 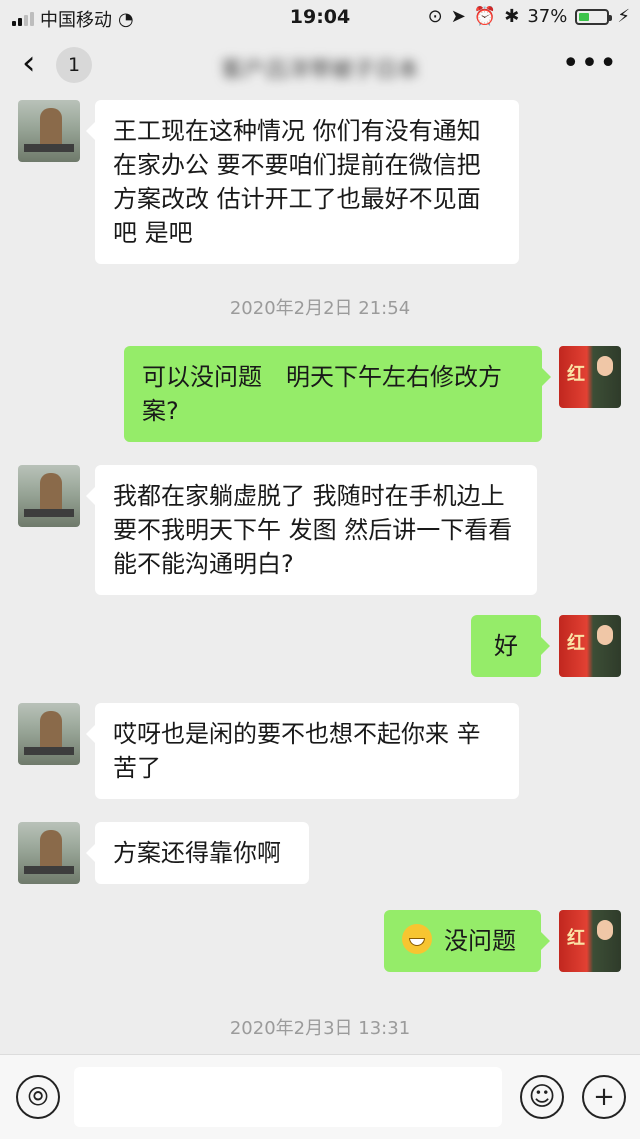 What do you see at coordinates (288, 1097) in the screenshot?
I see `message-input` at bounding box center [288, 1097].